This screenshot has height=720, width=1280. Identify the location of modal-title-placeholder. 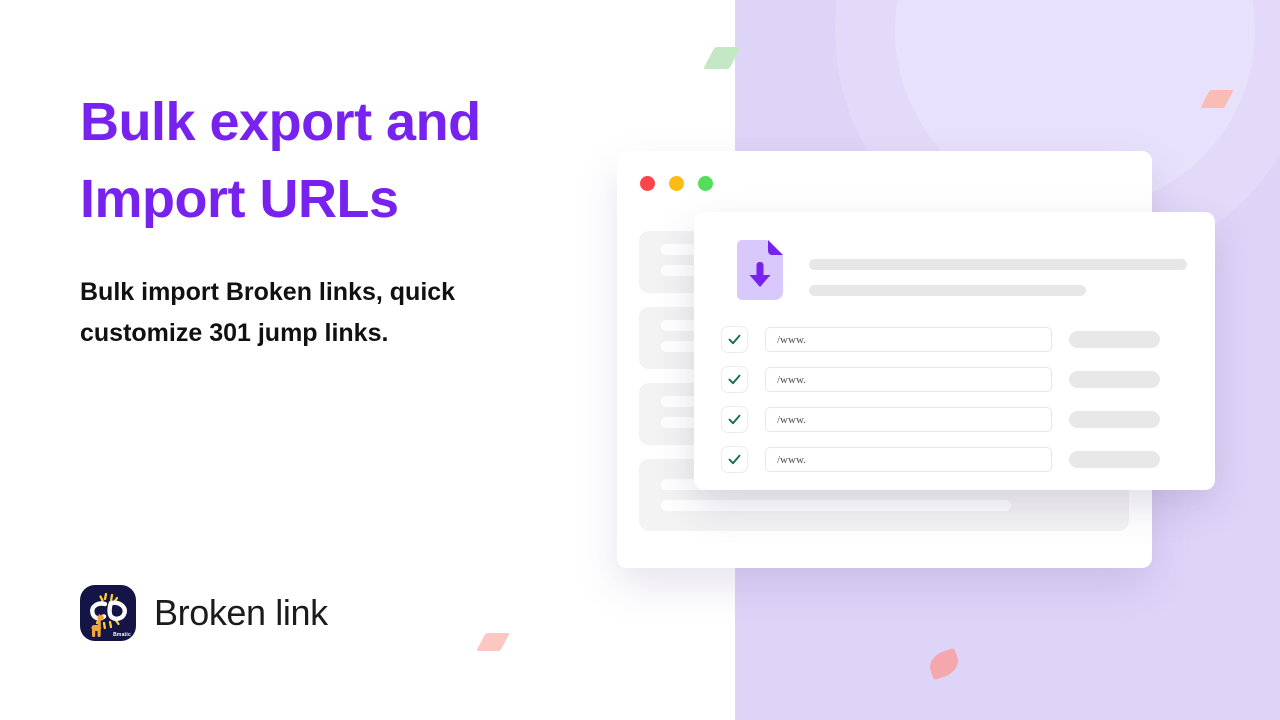
(998, 268).